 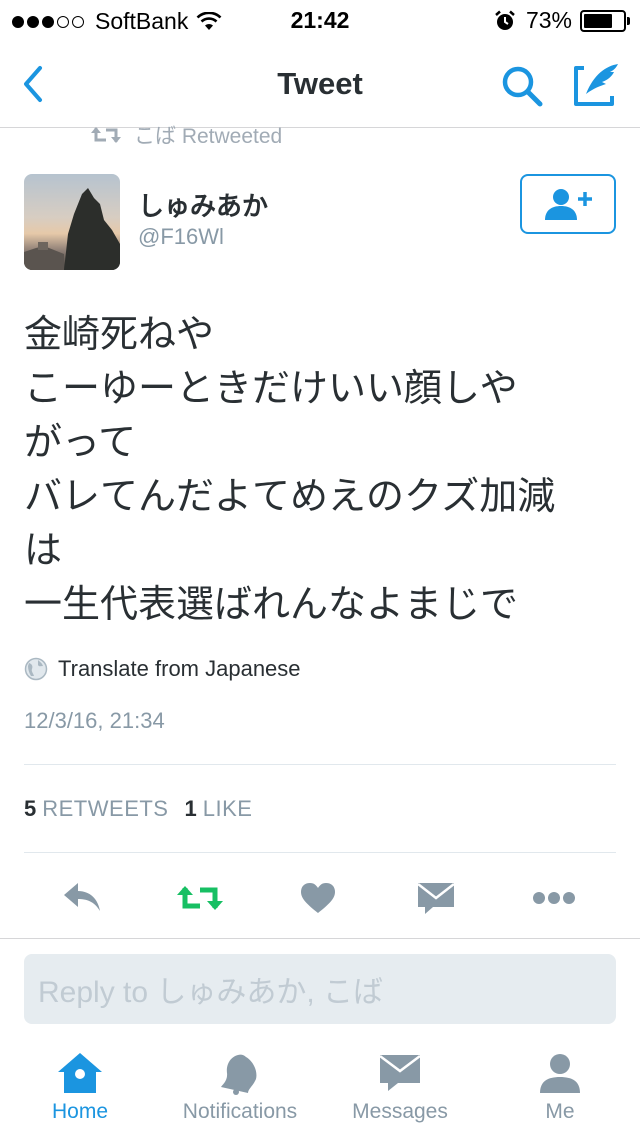 I want to click on retweeted-by-row: こば Retweeted, so click(x=186, y=135).